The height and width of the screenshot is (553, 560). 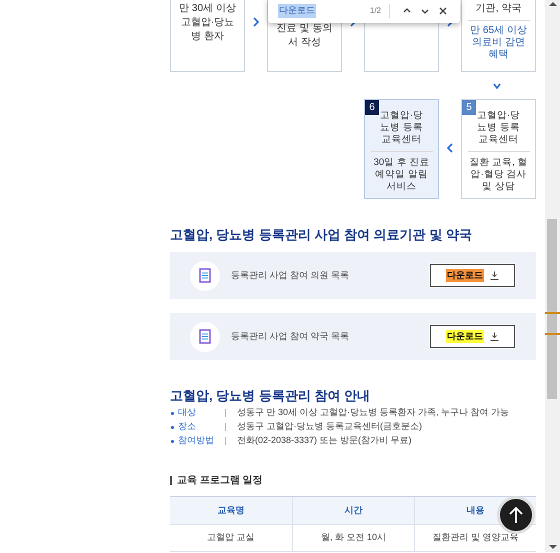 What do you see at coordinates (497, 86) in the screenshot?
I see `chevron-down-icon` at bounding box center [497, 86].